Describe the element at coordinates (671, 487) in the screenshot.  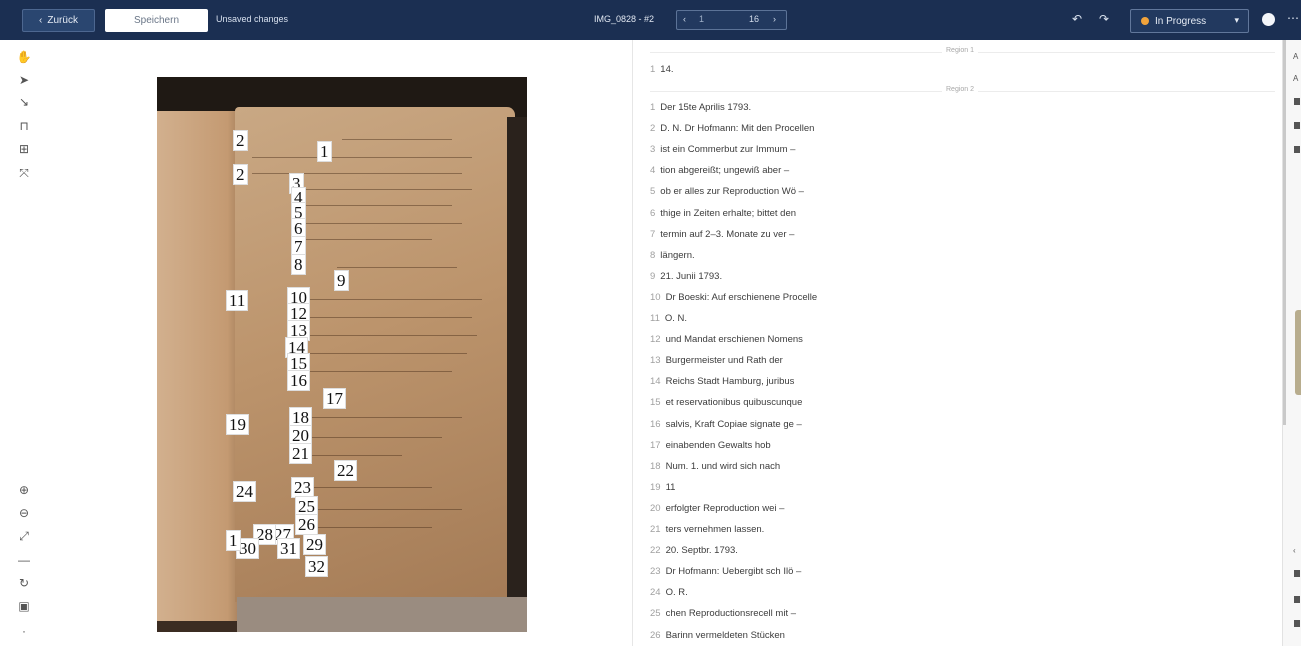
I see `line-text: 11` at that location.